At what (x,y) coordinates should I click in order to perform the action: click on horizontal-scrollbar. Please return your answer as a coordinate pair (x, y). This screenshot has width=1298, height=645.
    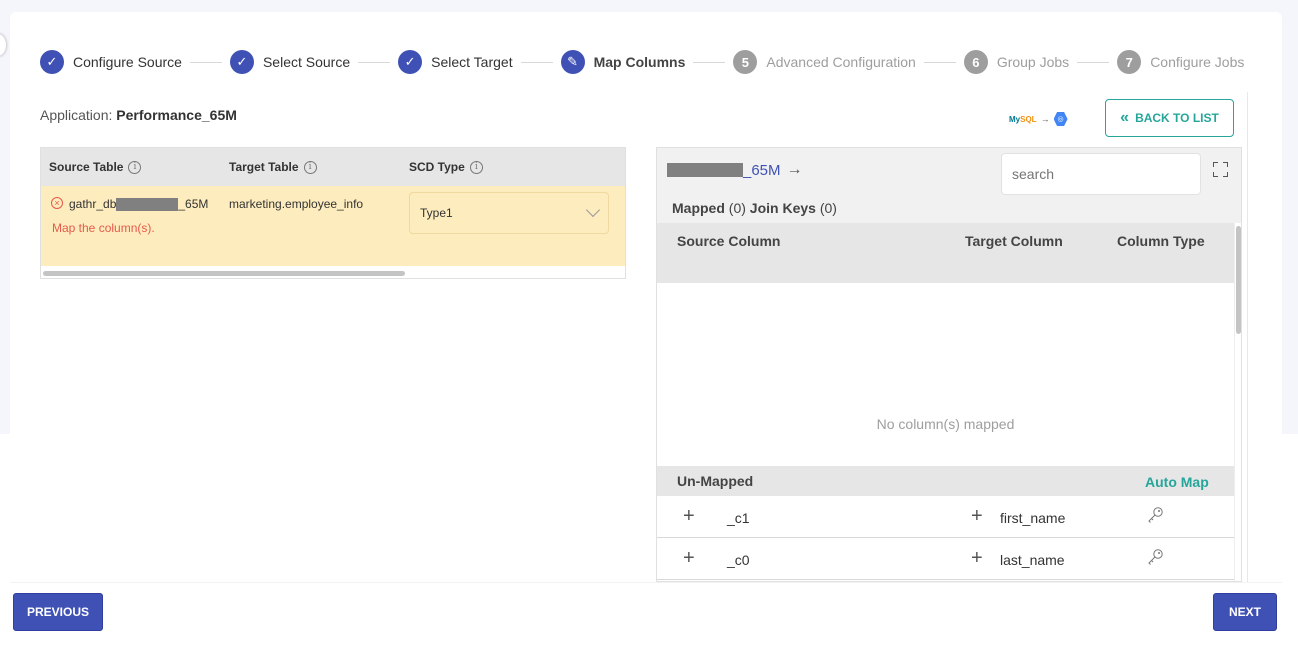
    Looking at the image, I should click on (224, 273).